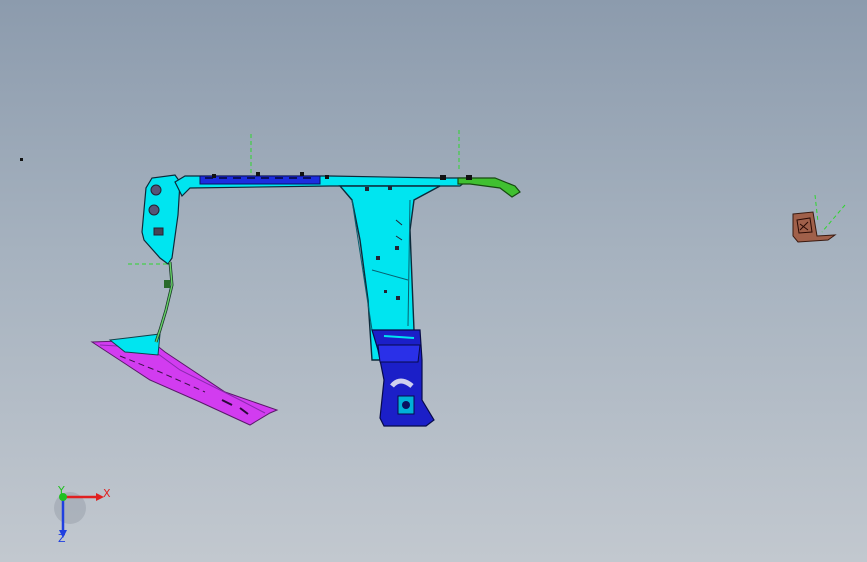 Image resolution: width=867 pixels, height=562 pixels. I want to click on b-pillar-lower, so click(403, 378).